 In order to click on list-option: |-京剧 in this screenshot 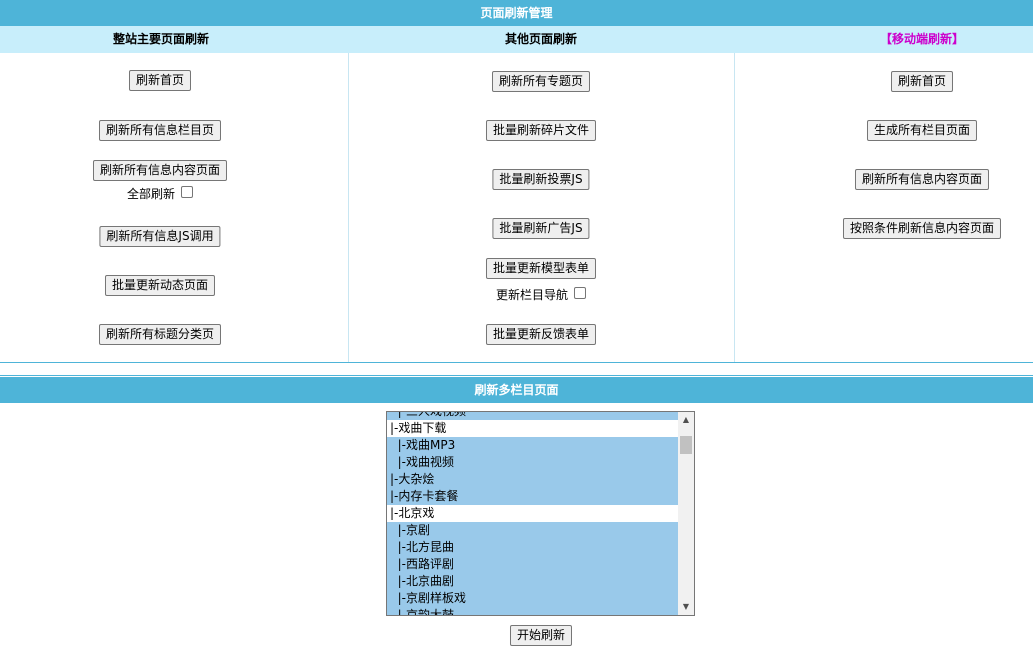, I will do `click(533, 530)`.